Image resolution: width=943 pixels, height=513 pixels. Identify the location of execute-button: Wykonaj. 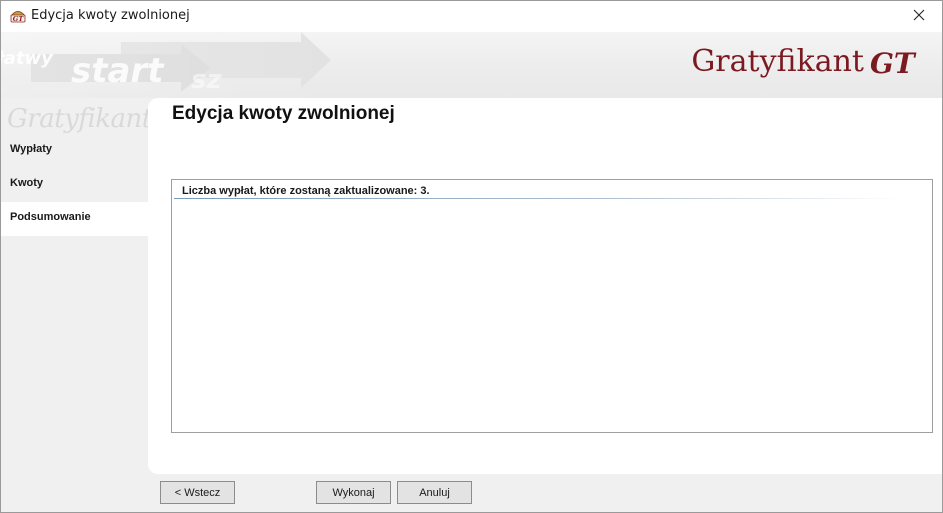
(353, 492).